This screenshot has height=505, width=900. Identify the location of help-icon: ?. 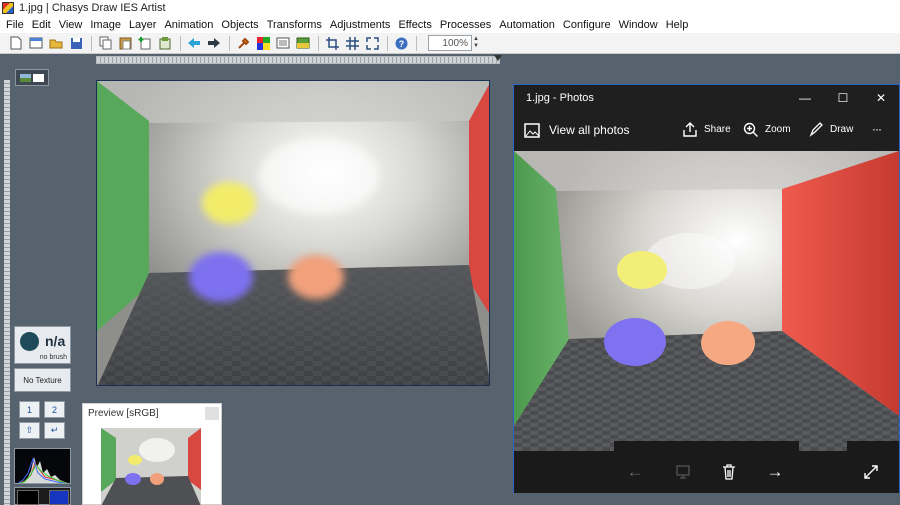
(401, 43).